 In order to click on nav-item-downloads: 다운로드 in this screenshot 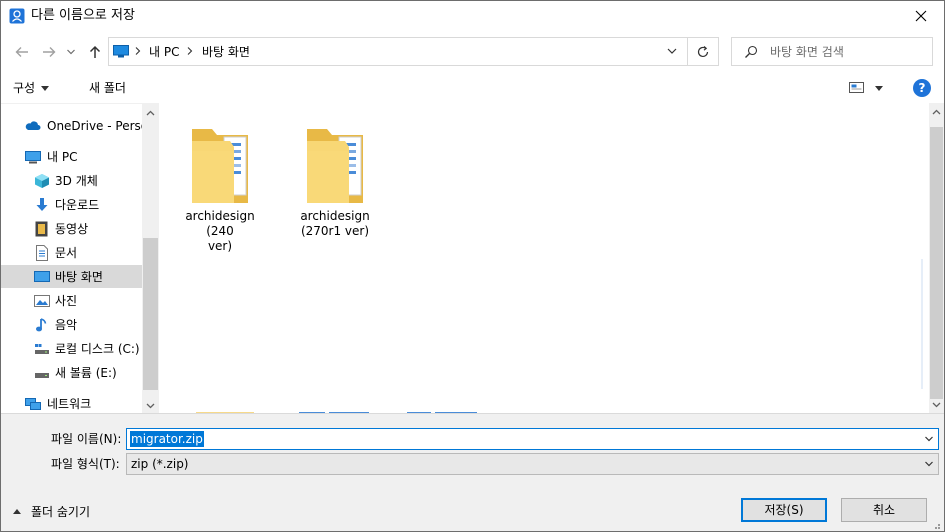, I will do `click(71, 204)`.